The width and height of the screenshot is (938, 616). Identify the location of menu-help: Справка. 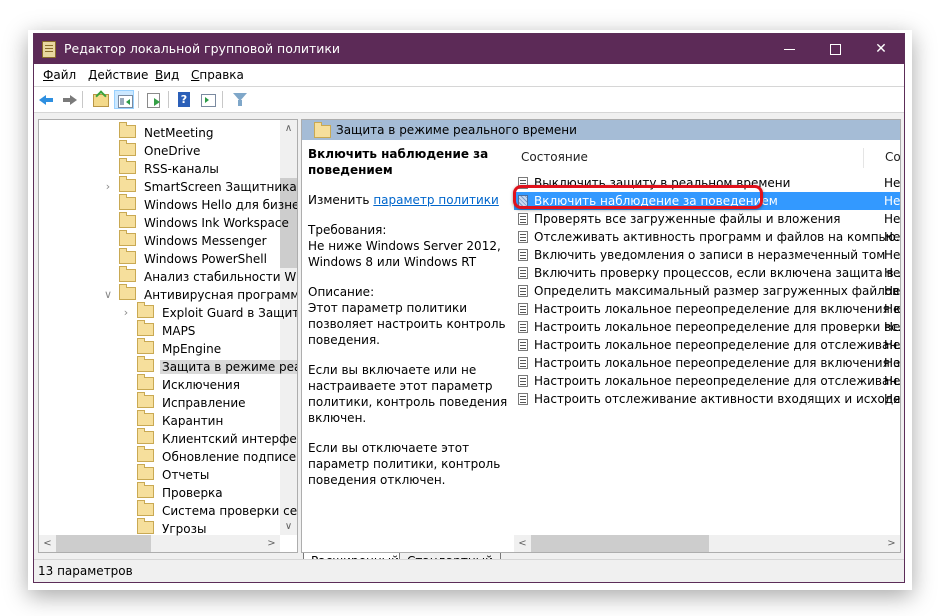
(217, 75).